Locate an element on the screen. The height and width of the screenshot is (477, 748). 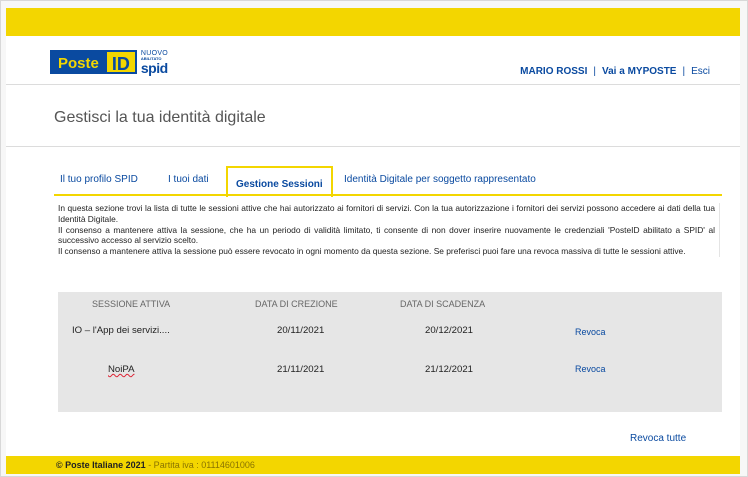
tab-tuoi-dati: I tuoi dati is located at coordinates (188, 179).